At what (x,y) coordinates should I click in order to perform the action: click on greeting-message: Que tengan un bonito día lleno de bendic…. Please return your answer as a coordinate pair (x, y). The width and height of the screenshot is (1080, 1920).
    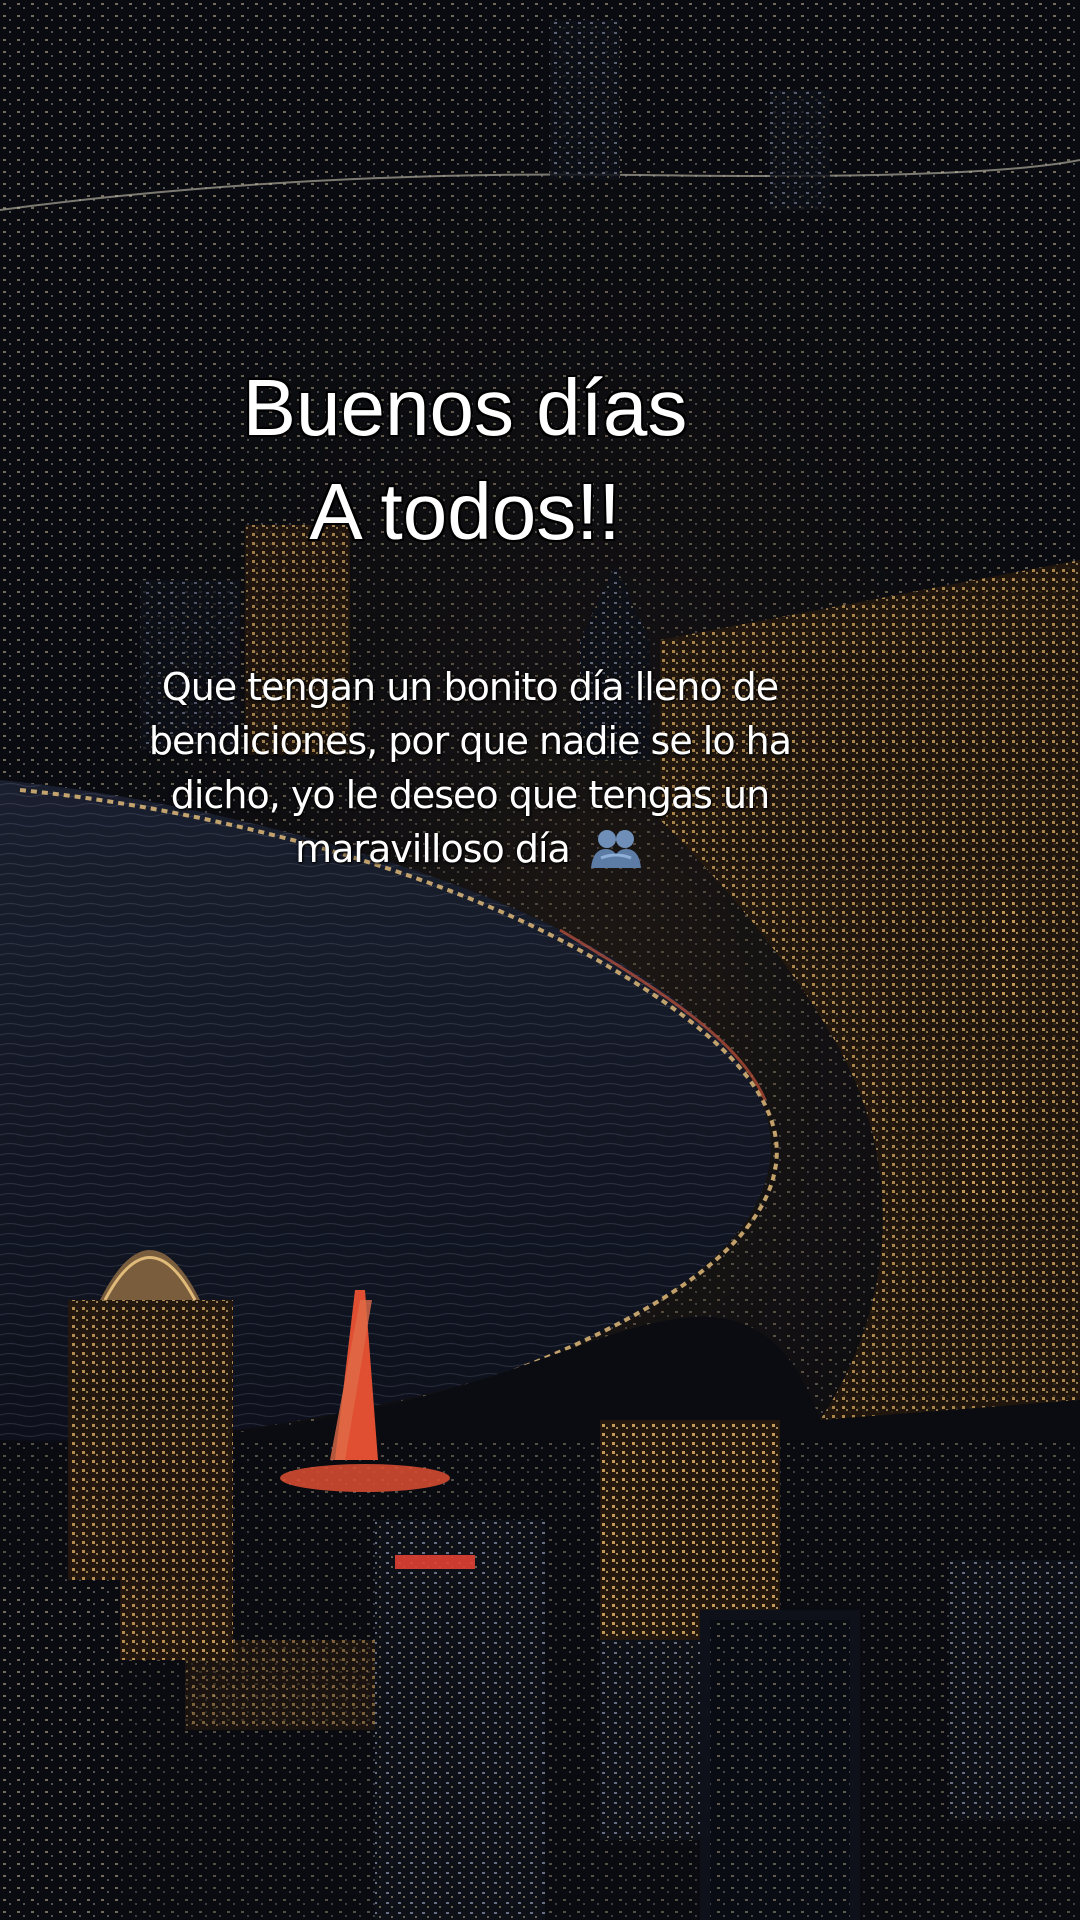
    Looking at the image, I should click on (470, 768).